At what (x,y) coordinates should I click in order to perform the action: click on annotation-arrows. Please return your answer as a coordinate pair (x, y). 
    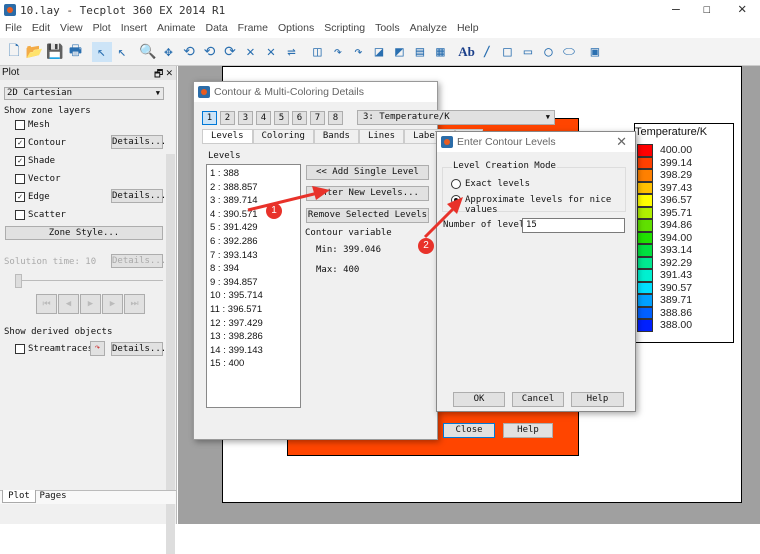
    Looking at the image, I should click on (355, 212).